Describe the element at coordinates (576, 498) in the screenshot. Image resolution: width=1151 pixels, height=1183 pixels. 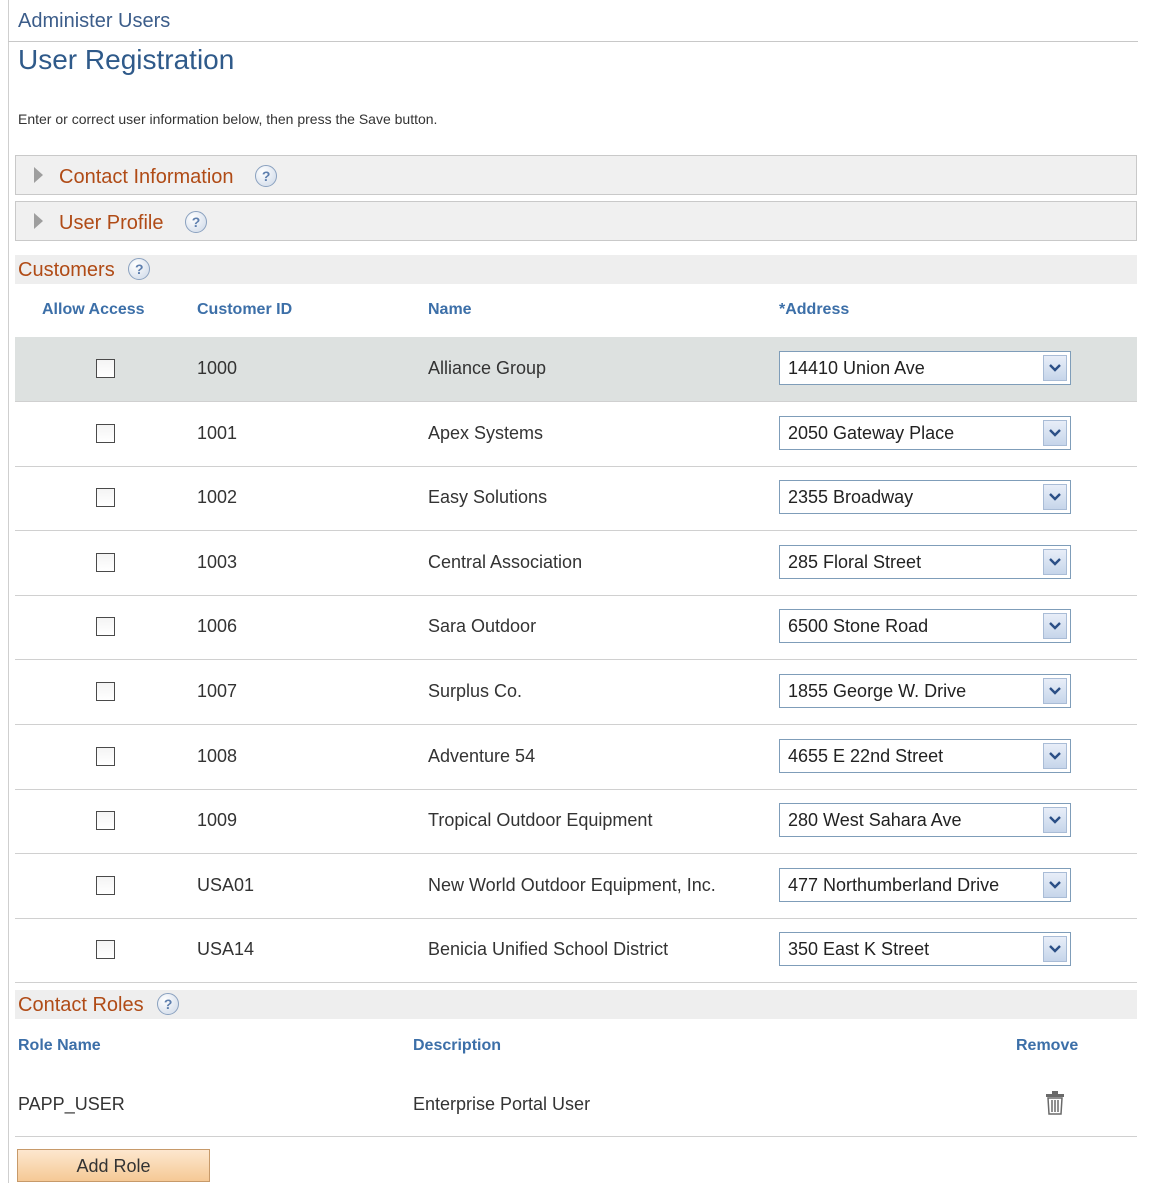
I see `table-row: 1002 Easy Solutions 2355 Broadway` at that location.